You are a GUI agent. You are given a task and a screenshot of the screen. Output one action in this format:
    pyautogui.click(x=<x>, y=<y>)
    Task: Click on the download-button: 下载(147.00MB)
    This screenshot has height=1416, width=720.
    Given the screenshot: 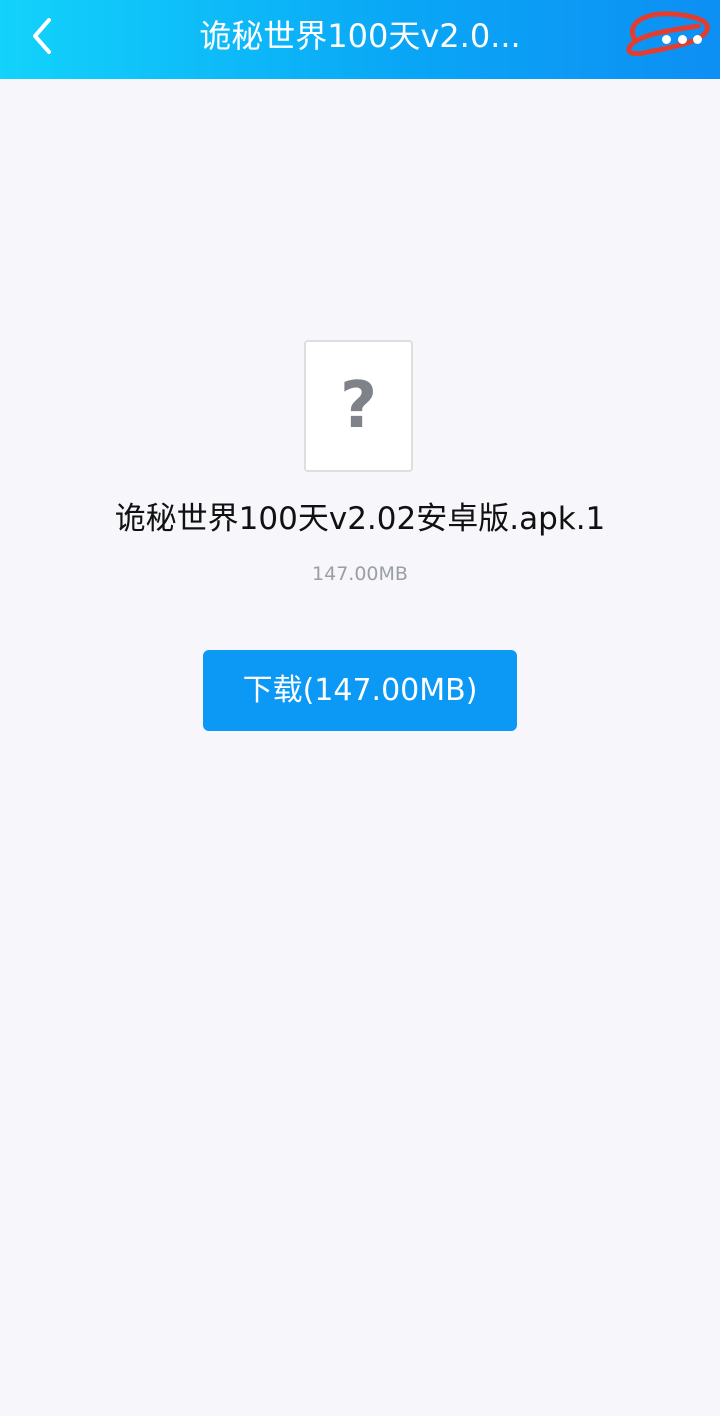 What is the action you would take?
    pyautogui.click(x=360, y=690)
    